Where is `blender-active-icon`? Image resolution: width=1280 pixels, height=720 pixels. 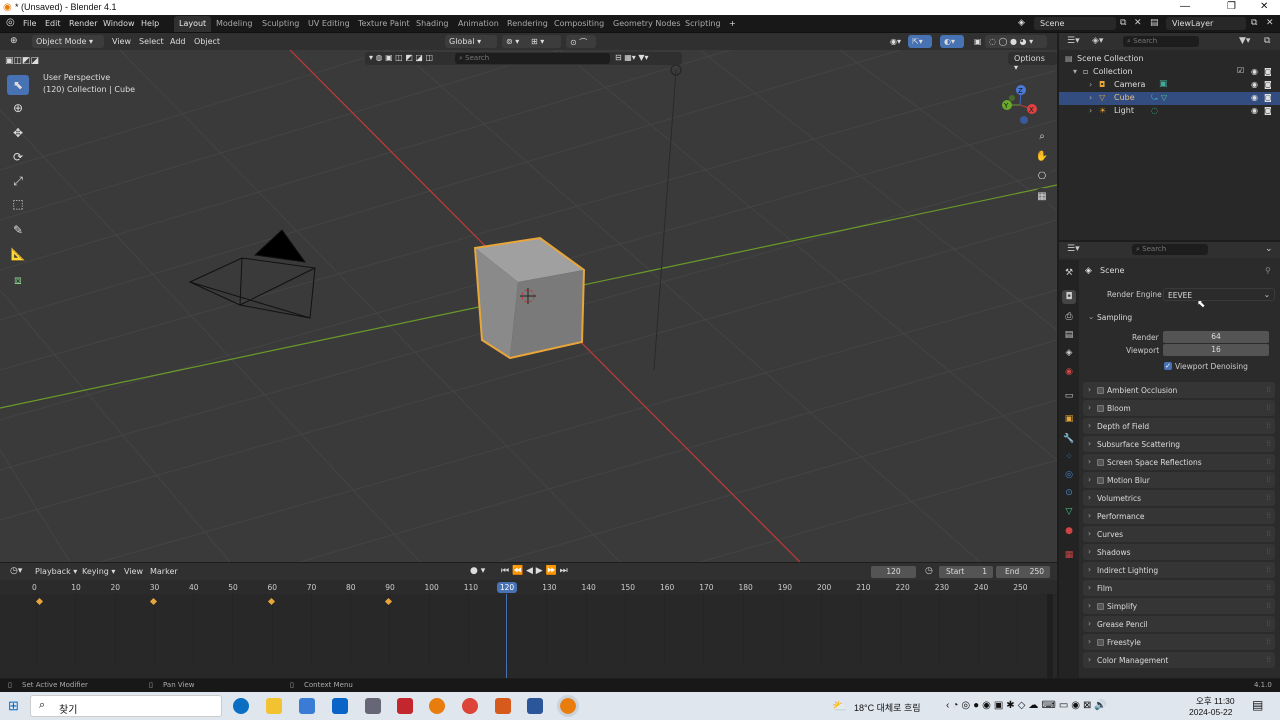 blender-active-icon is located at coordinates (568, 706).